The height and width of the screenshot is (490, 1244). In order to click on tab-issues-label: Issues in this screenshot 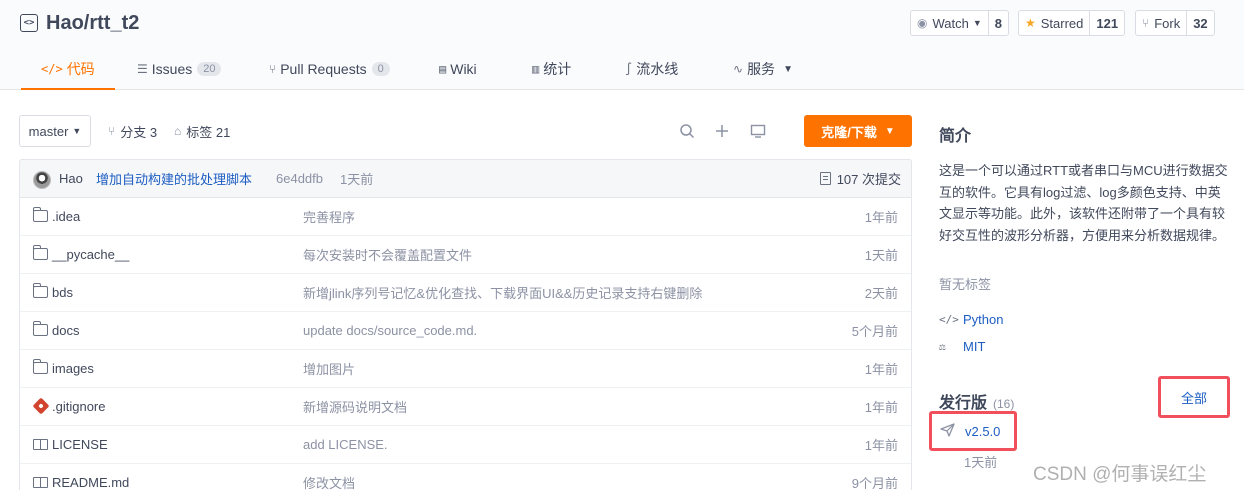, I will do `click(172, 69)`.